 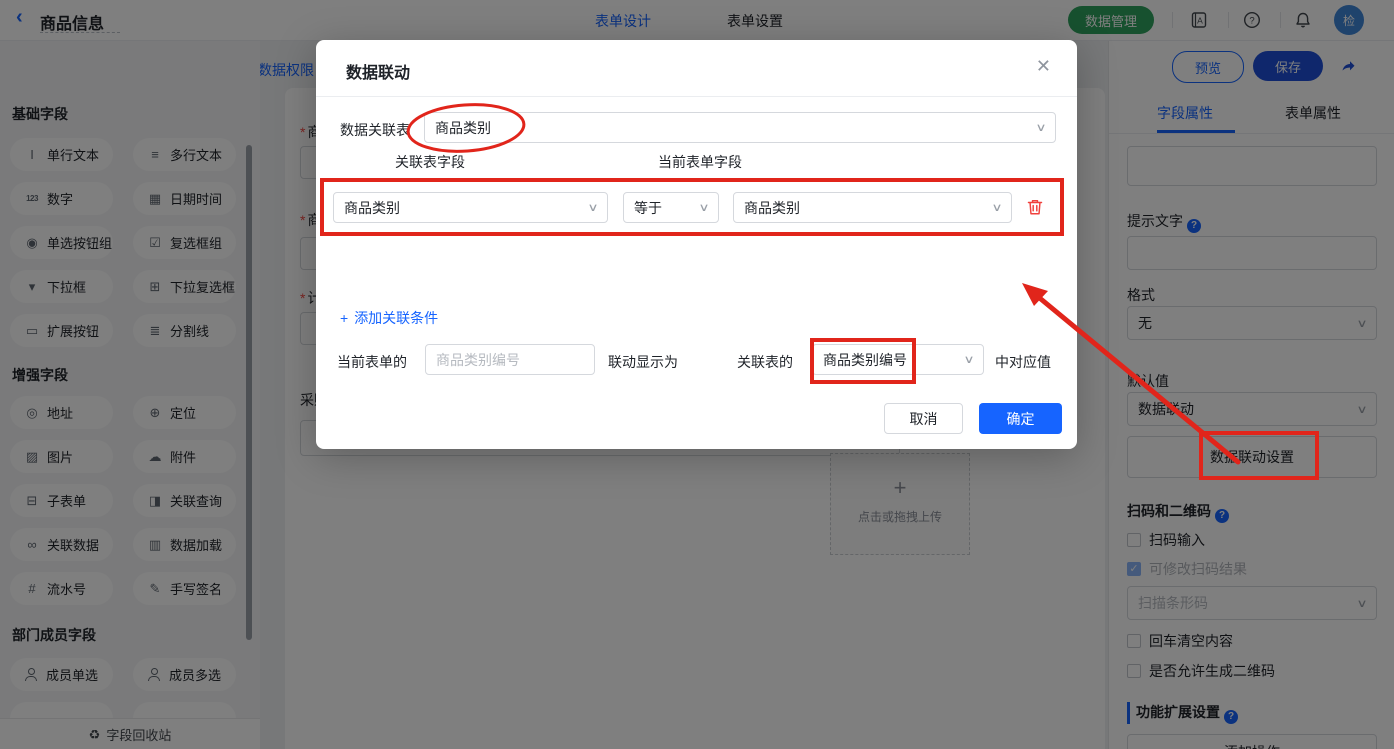 What do you see at coordinates (396, 318) in the screenshot?
I see `add-condition-label: 添加关联条件` at bounding box center [396, 318].